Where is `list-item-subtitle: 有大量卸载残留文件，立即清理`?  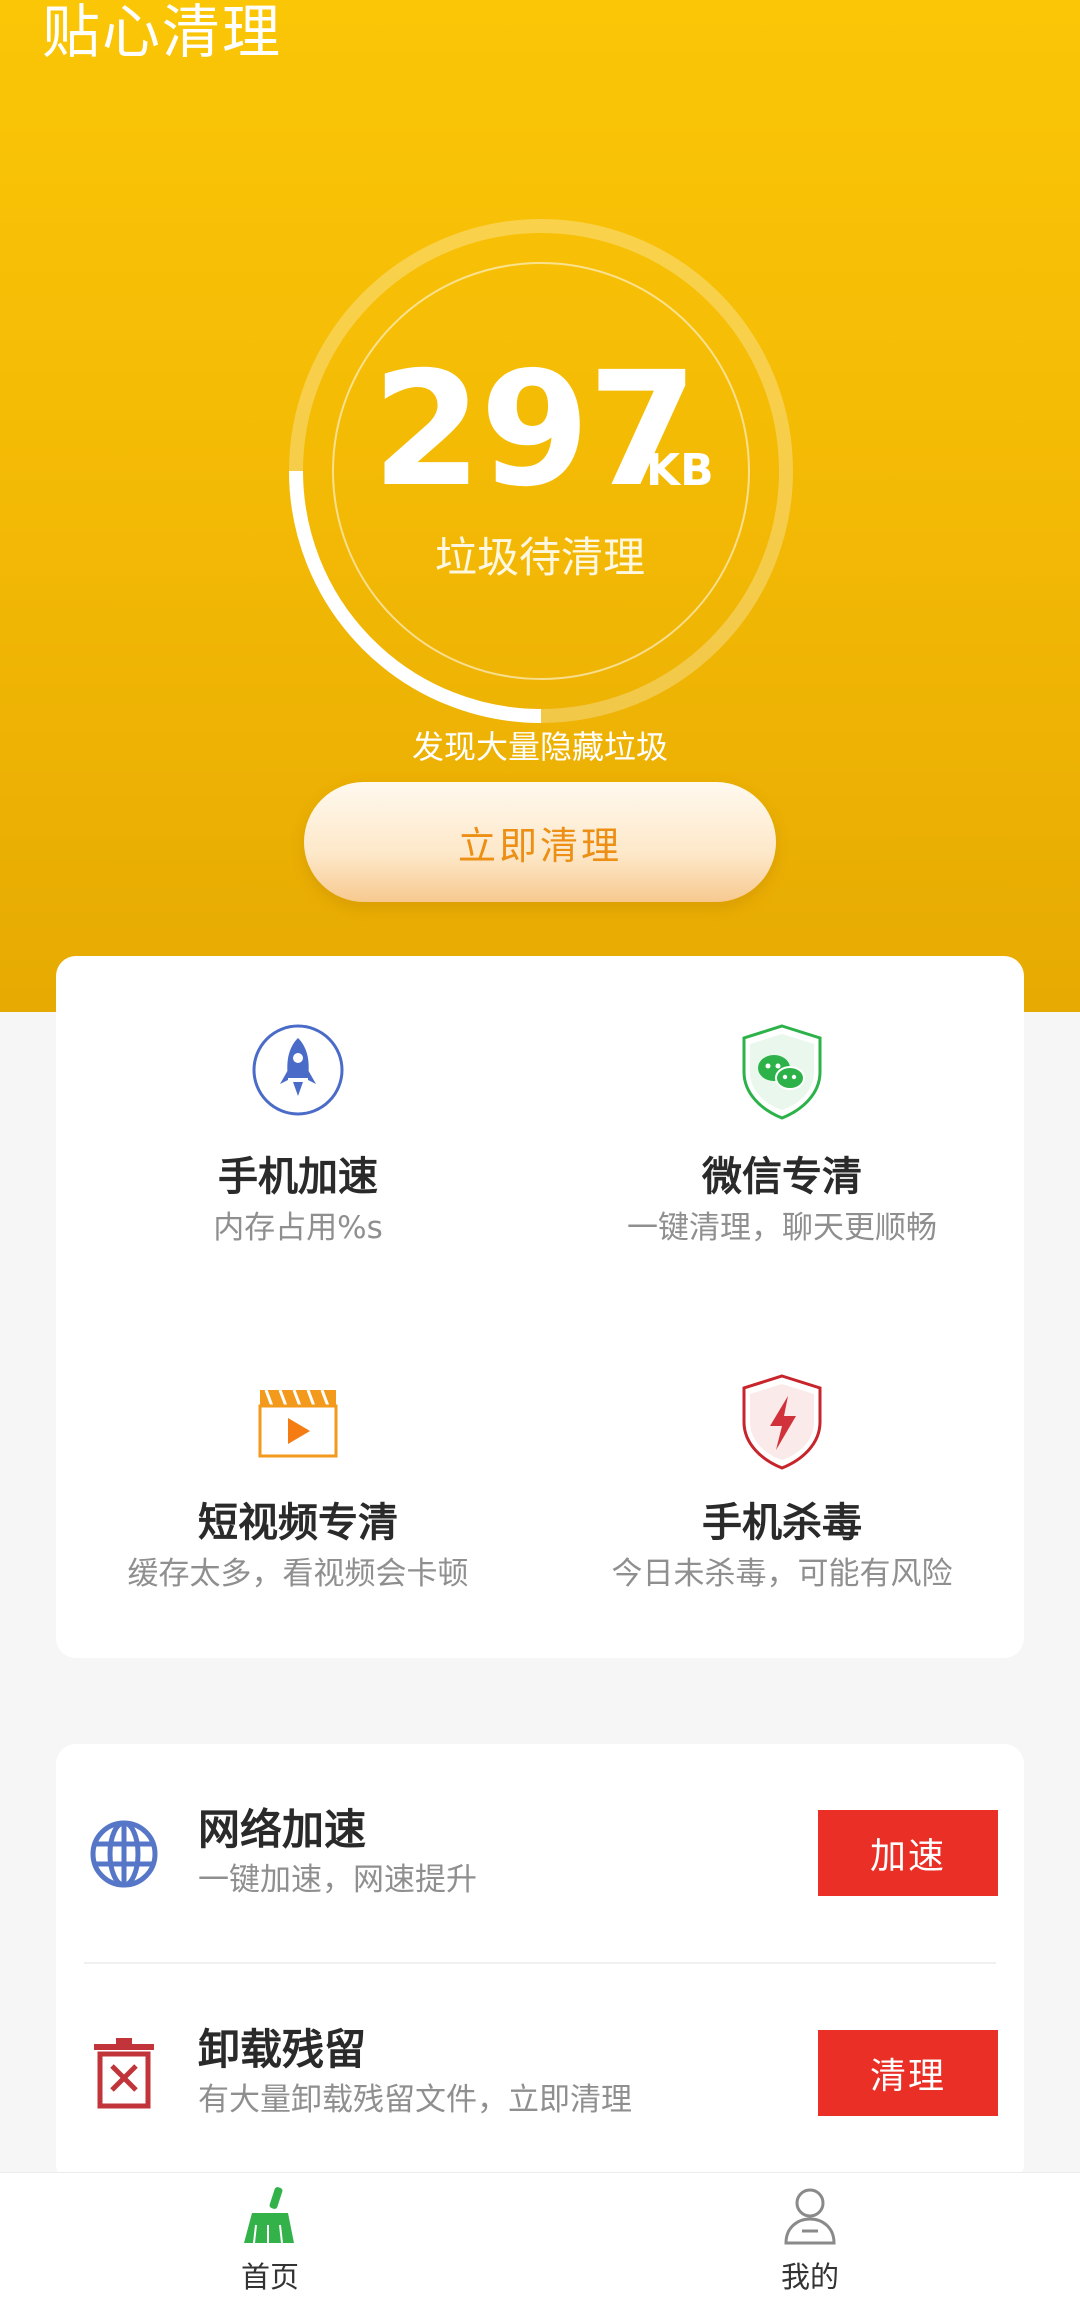
list-item-subtitle: 有大量卸载残留文件，立即清理 is located at coordinates (415, 2100).